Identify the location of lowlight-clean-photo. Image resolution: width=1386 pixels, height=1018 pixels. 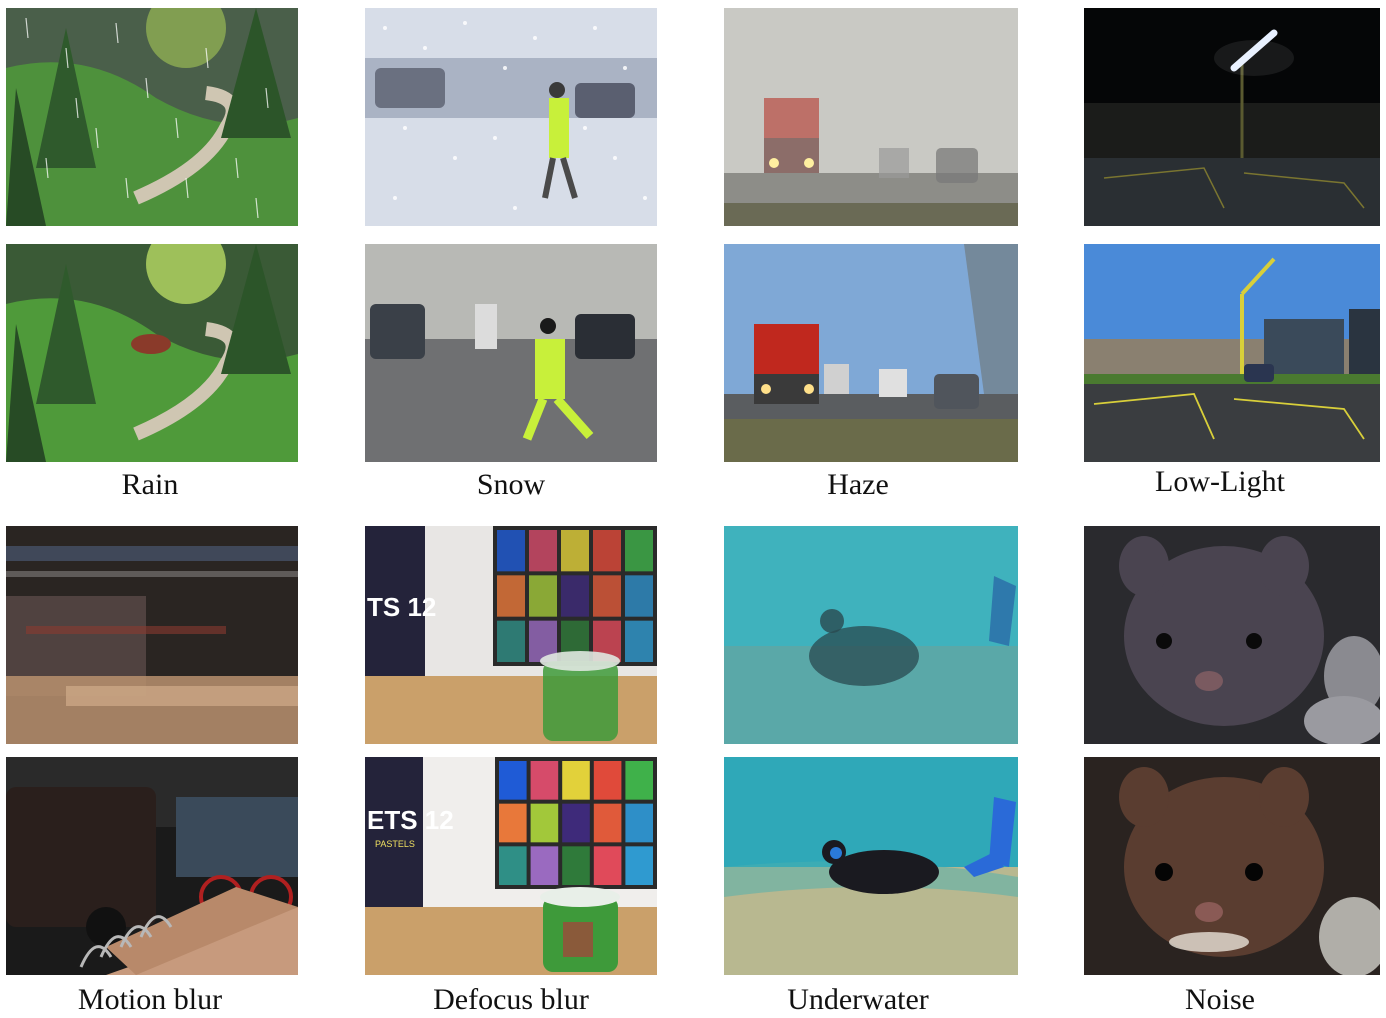
(1232, 353).